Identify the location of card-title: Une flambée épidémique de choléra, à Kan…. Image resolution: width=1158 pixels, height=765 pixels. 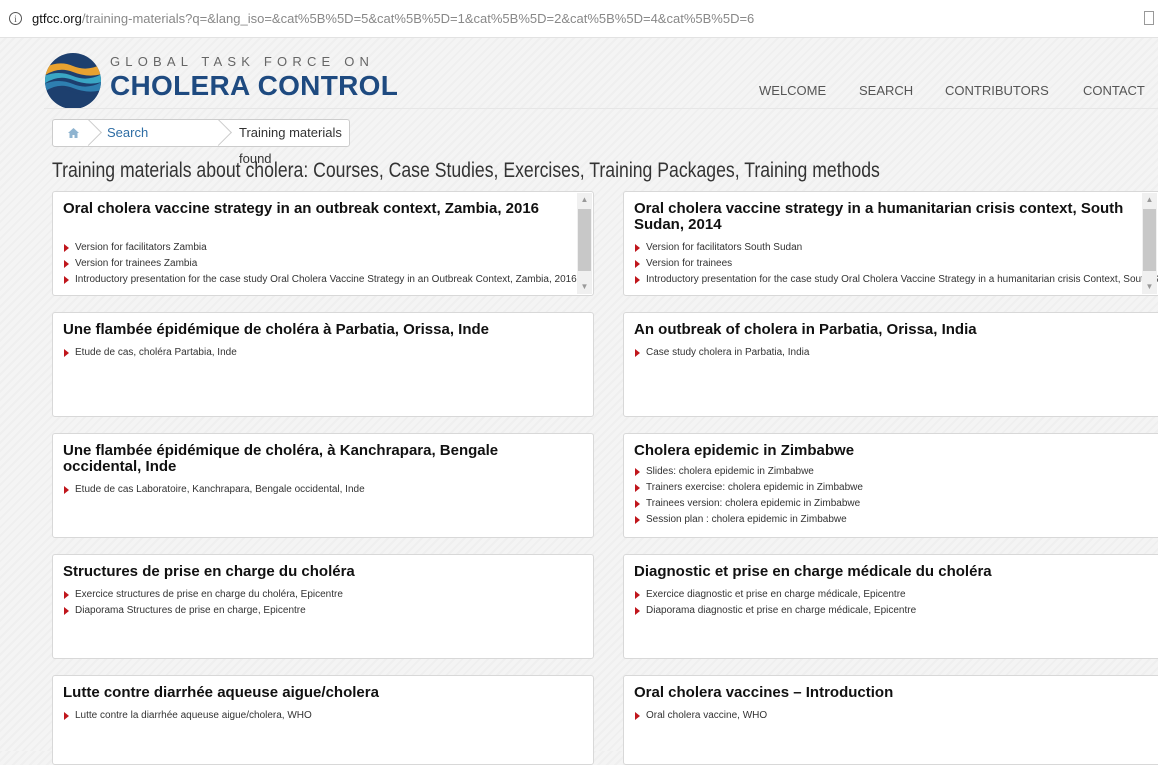
(318, 459).